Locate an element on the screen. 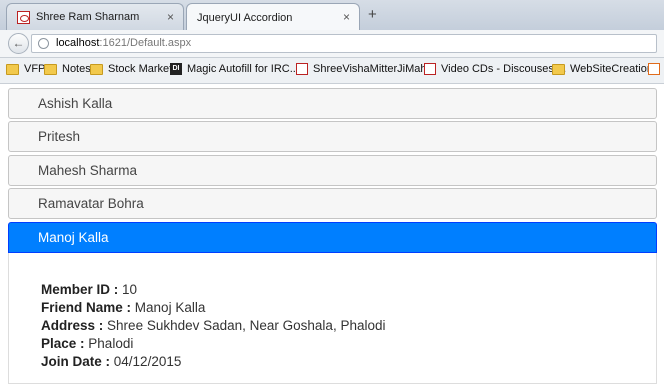  url-host: localhost is located at coordinates (78, 43).